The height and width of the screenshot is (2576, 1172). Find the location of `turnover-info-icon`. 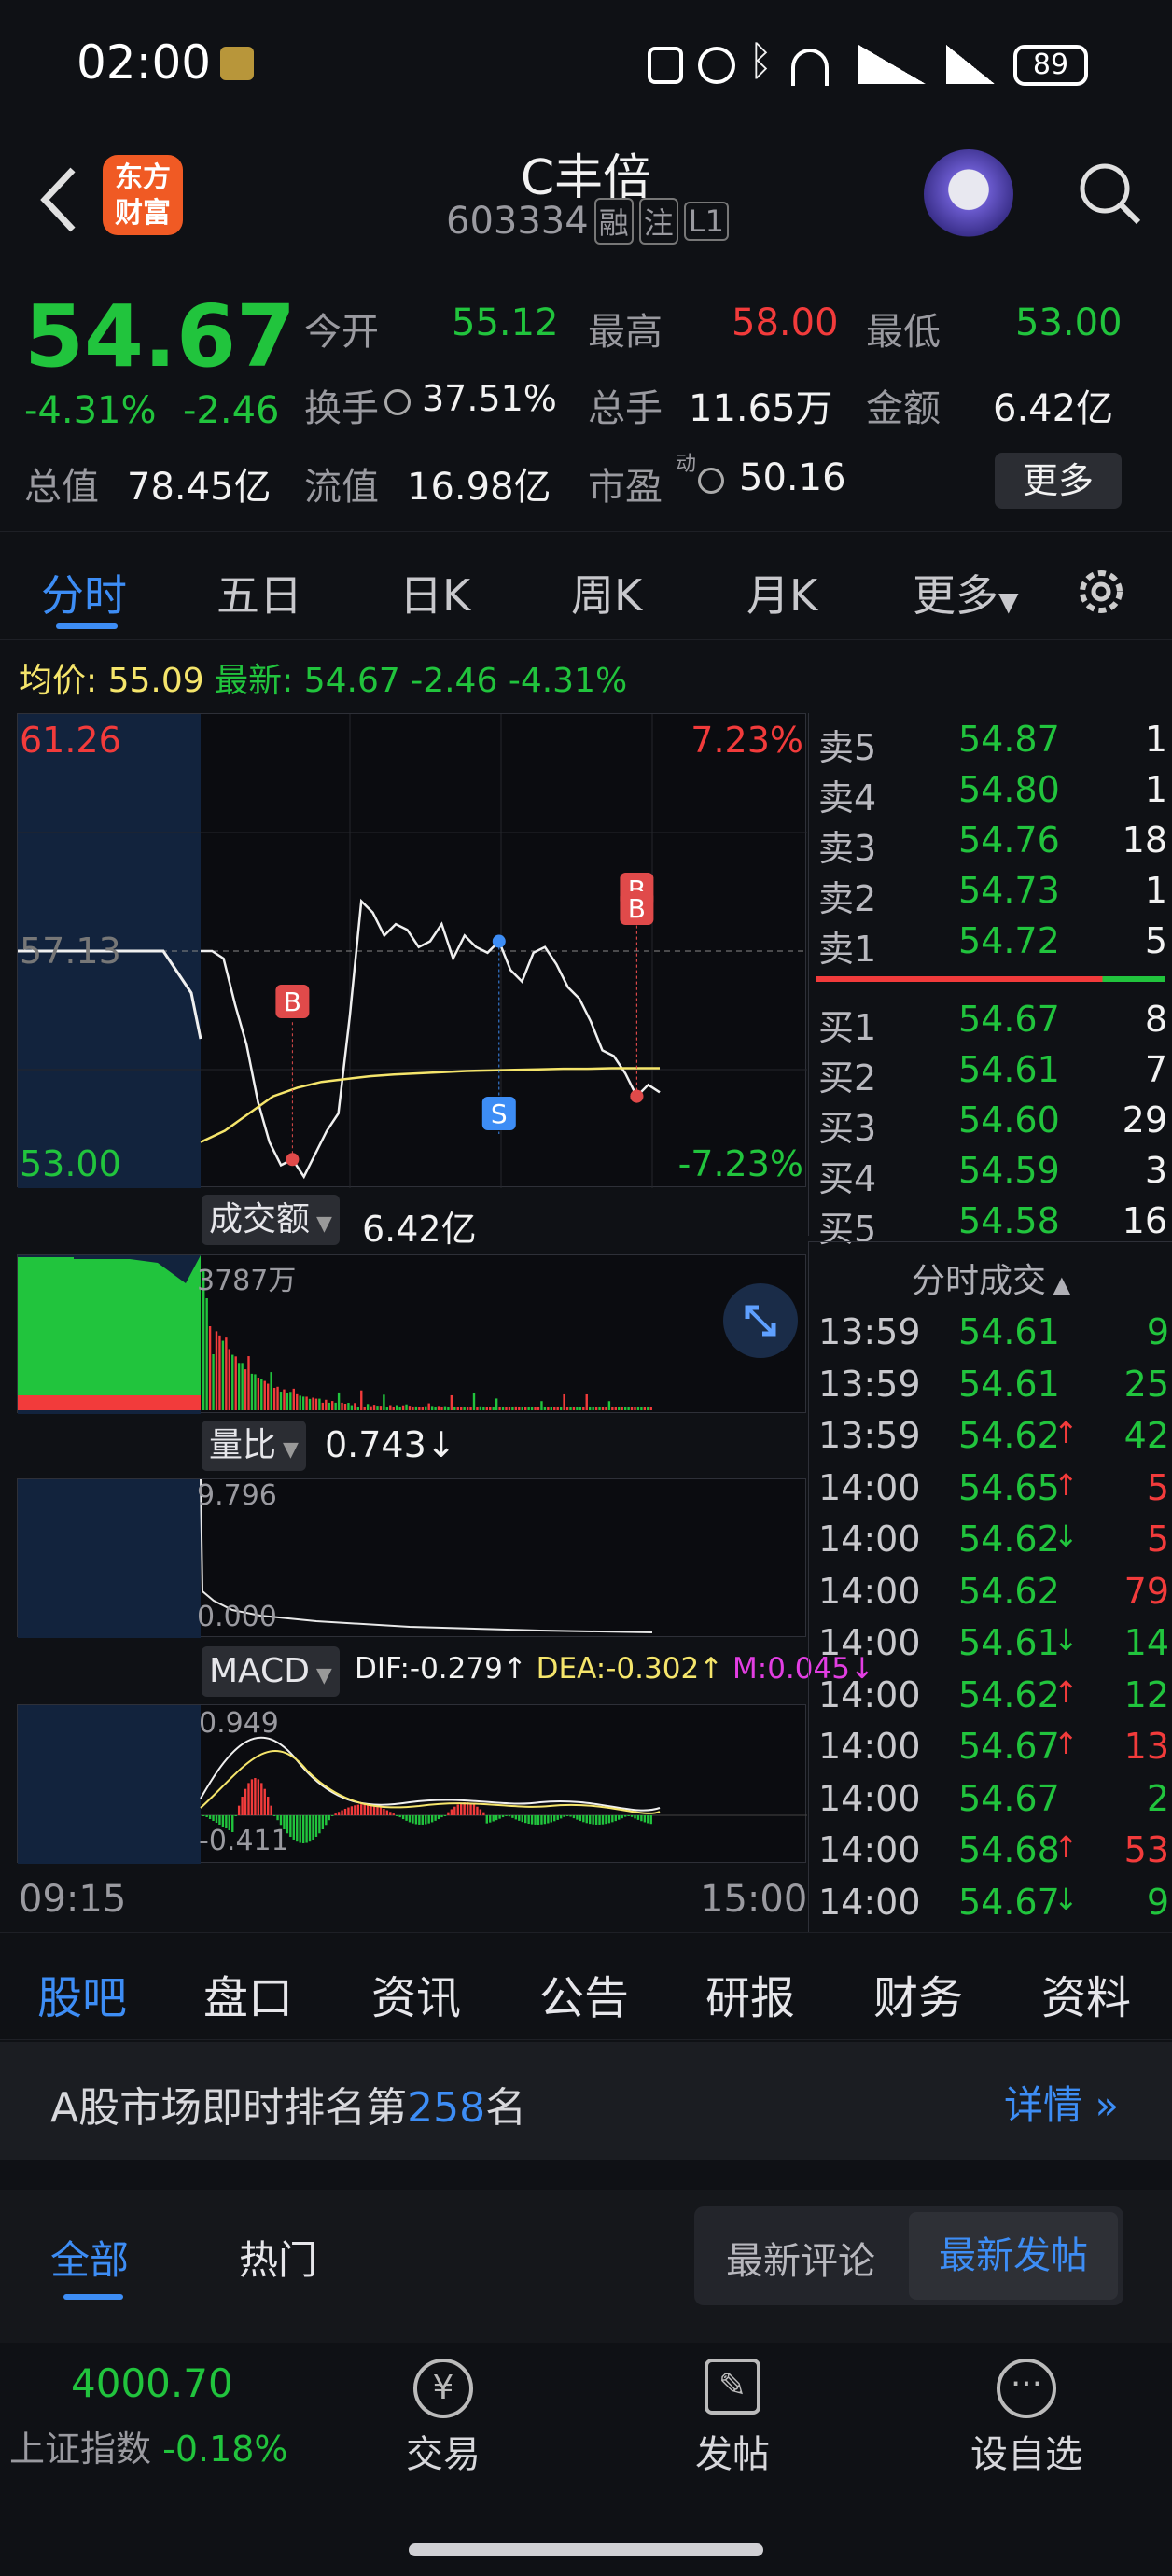

turnover-info-icon is located at coordinates (397, 402).